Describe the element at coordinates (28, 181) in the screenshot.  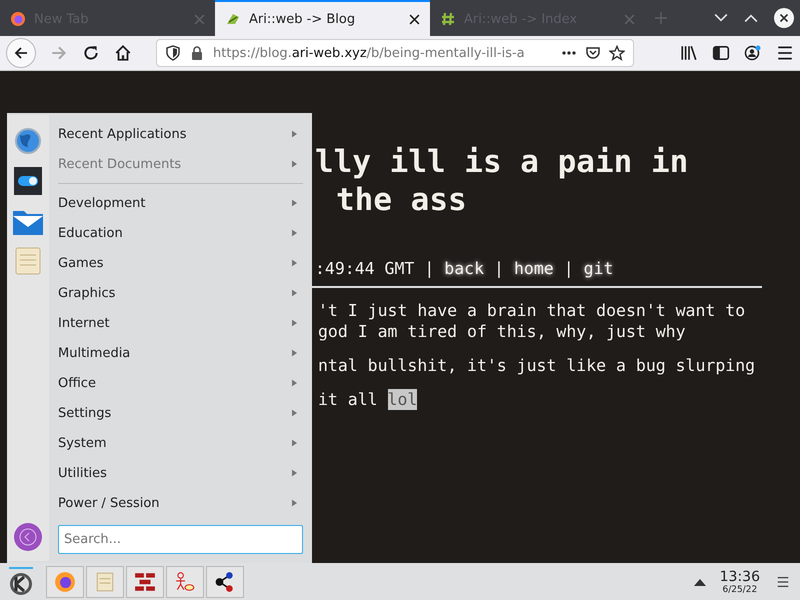
I see `toggle-icon` at that location.